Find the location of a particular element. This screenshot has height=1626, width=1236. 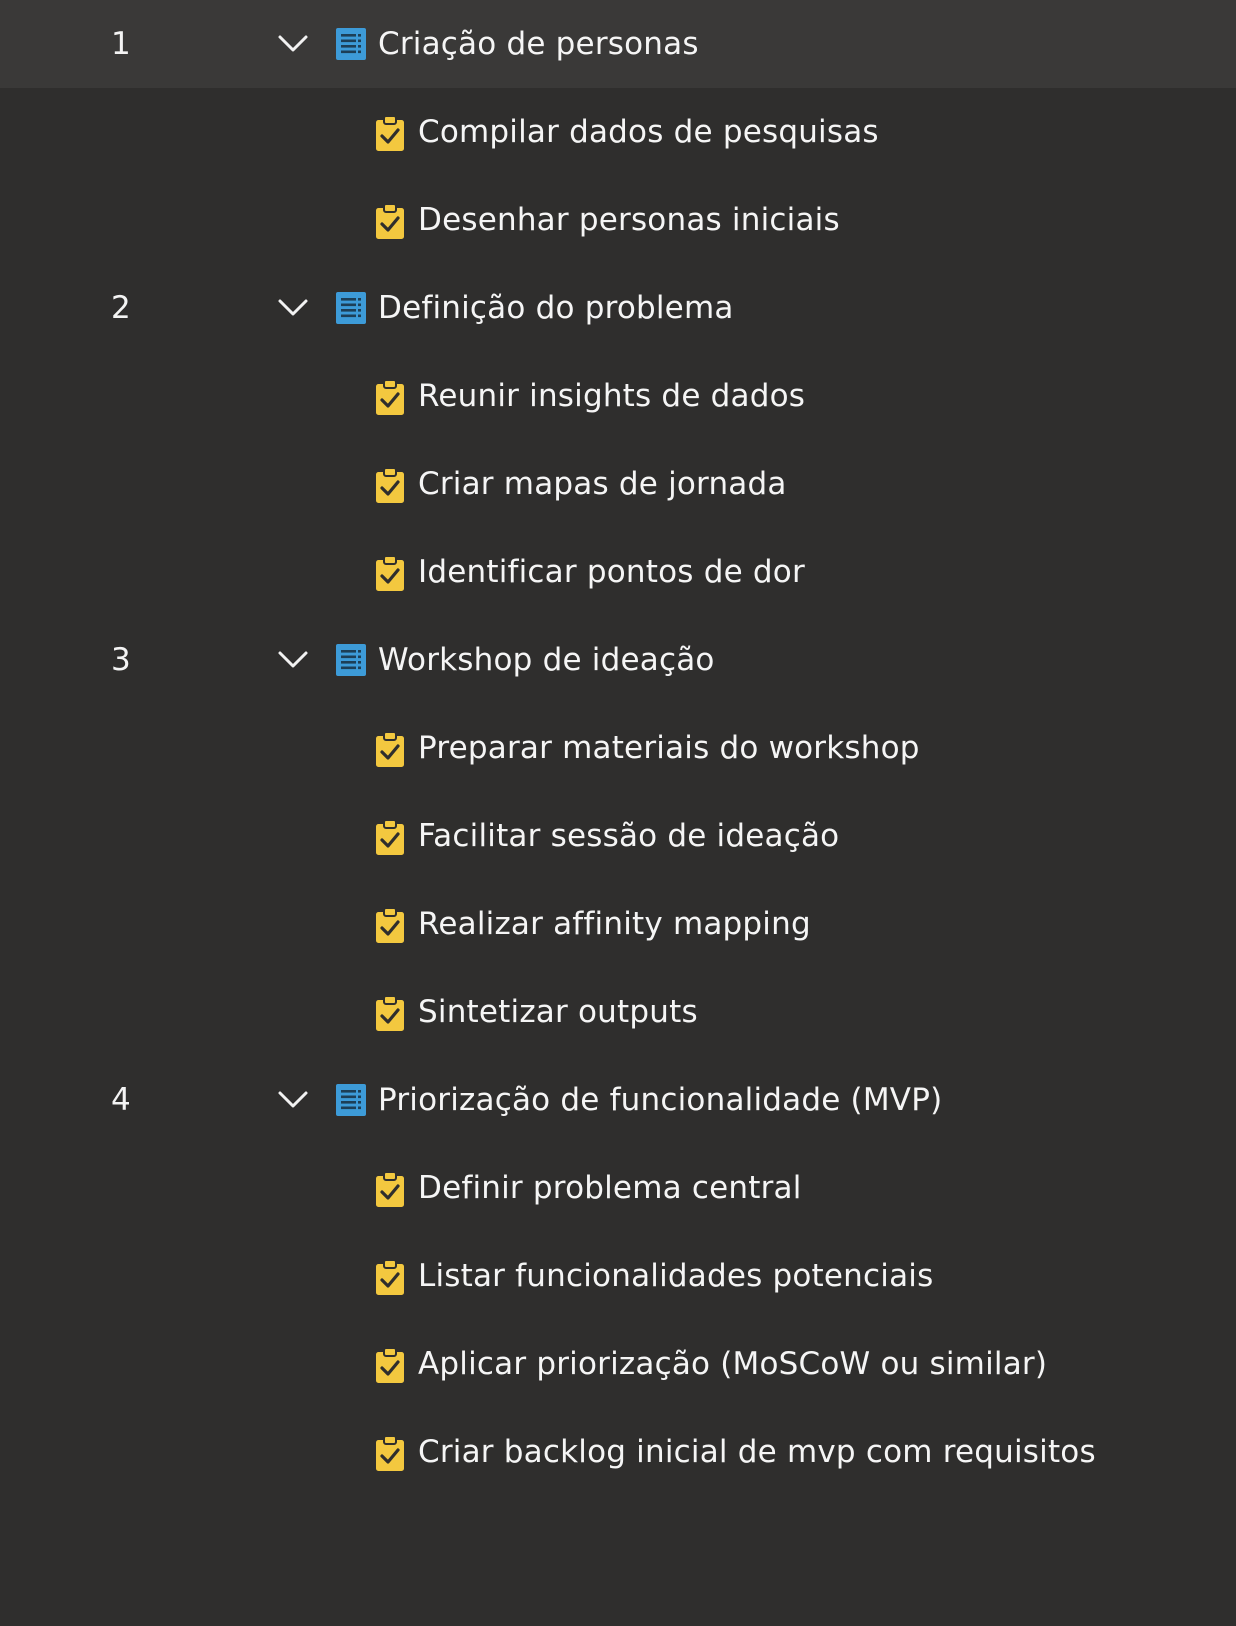

task-title: Reunir insights de dados is located at coordinates (611, 396).